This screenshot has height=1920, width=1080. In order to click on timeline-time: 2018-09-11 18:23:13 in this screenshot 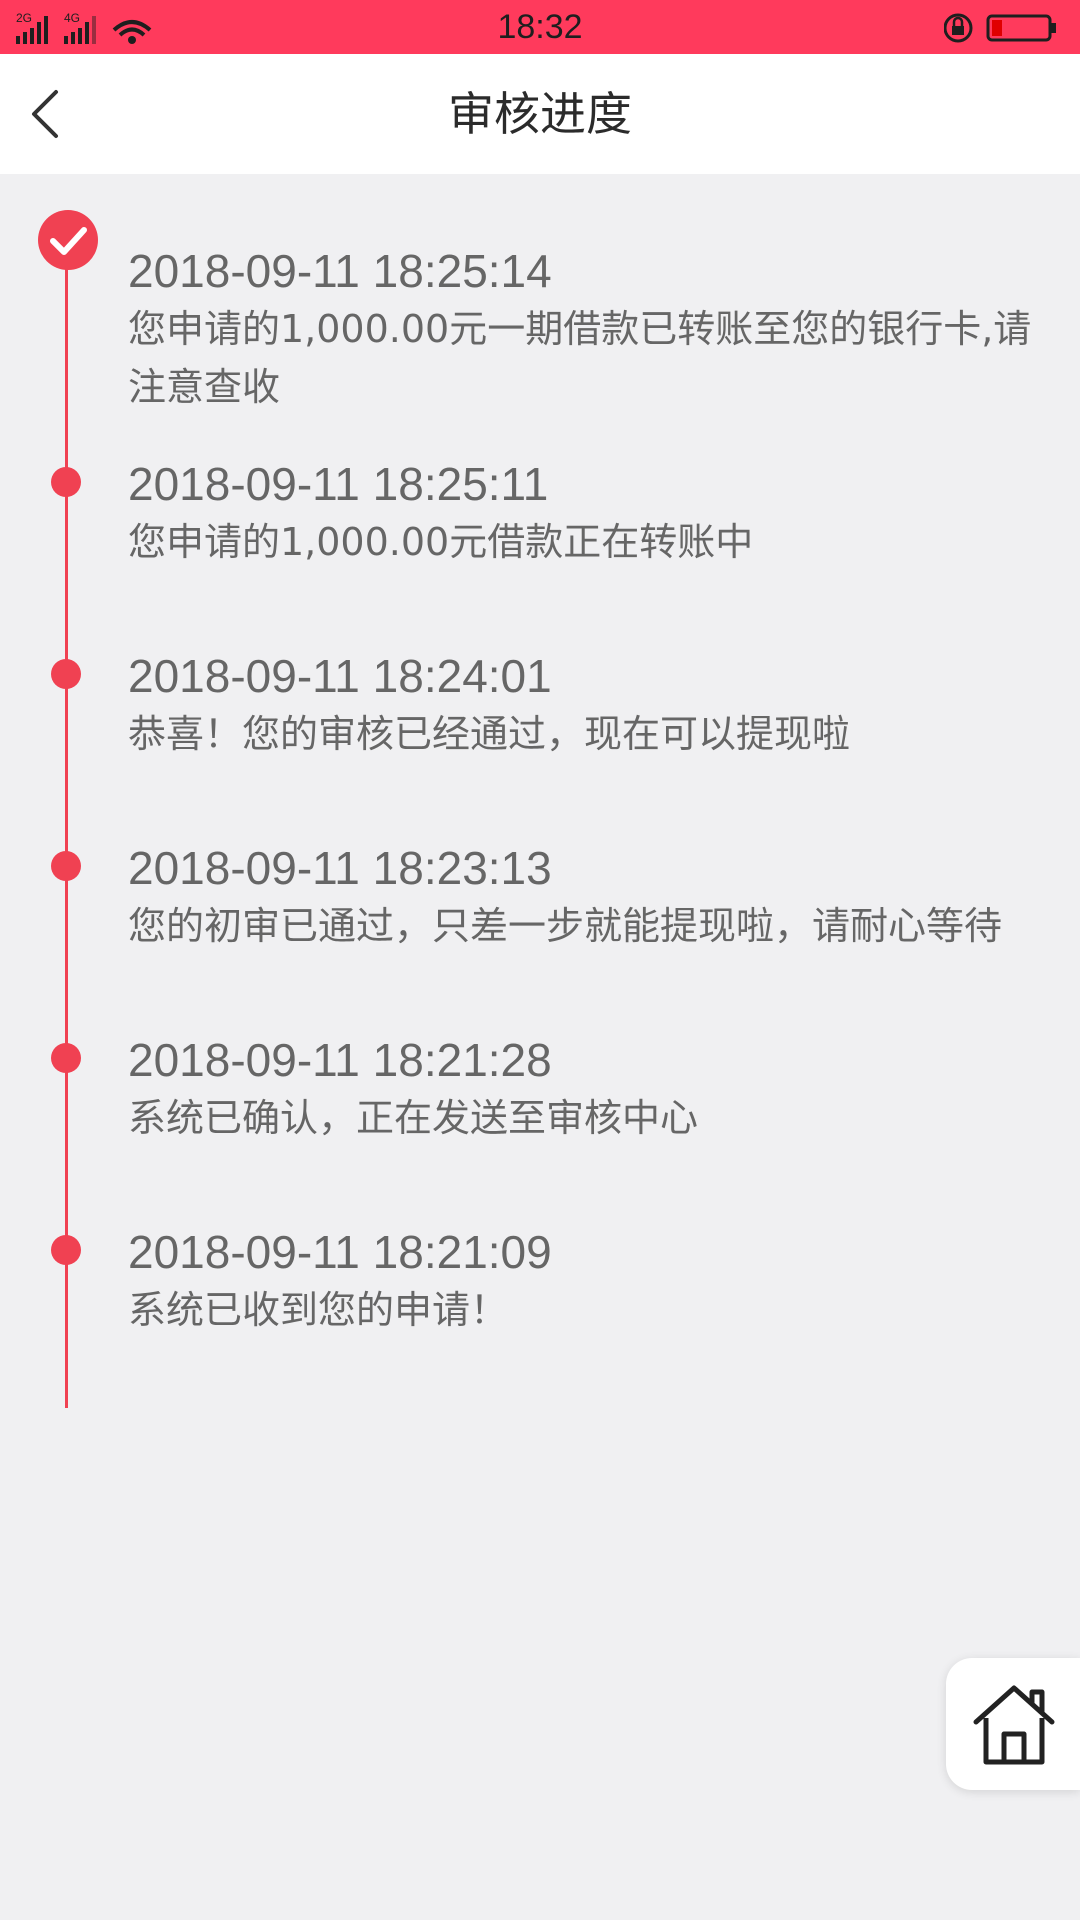, I will do `click(340, 868)`.